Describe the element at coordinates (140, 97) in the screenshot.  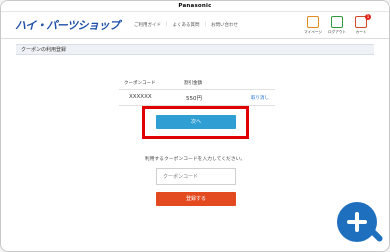
I see `coupon-code-cell: XXXXXX` at that location.